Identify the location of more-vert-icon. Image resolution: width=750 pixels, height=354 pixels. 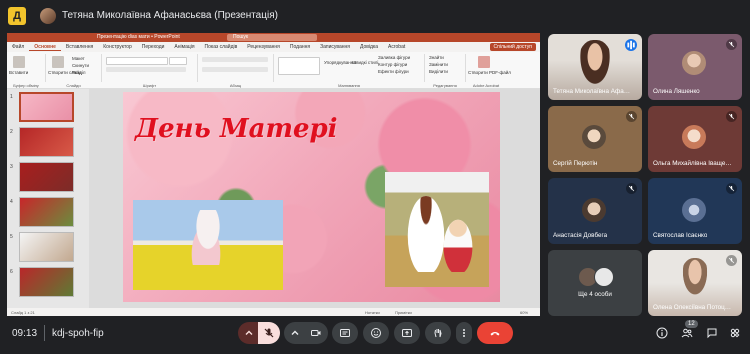
(464, 333).